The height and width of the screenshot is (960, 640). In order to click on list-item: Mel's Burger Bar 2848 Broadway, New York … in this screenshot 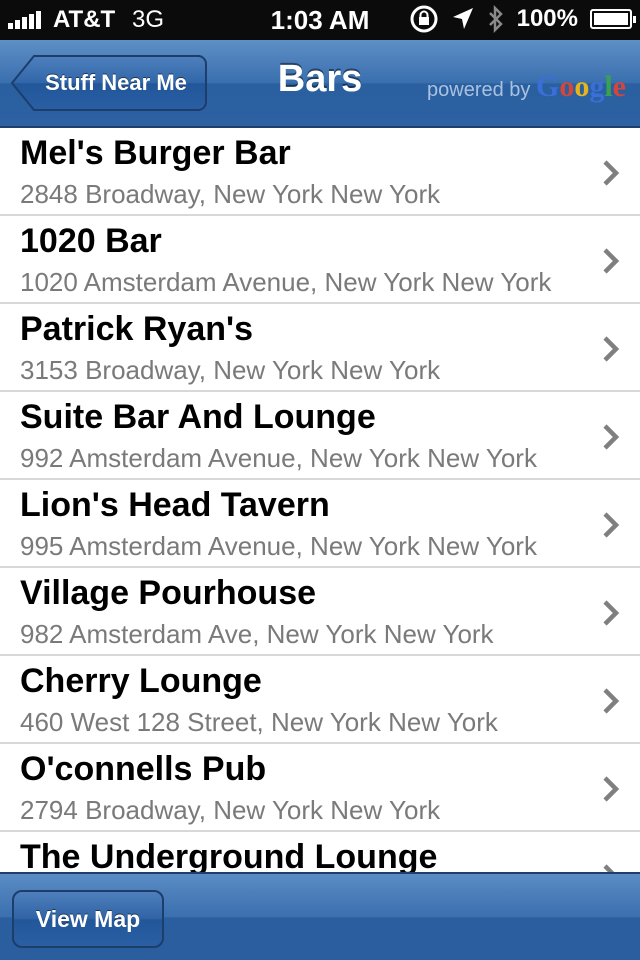, I will do `click(320, 172)`.